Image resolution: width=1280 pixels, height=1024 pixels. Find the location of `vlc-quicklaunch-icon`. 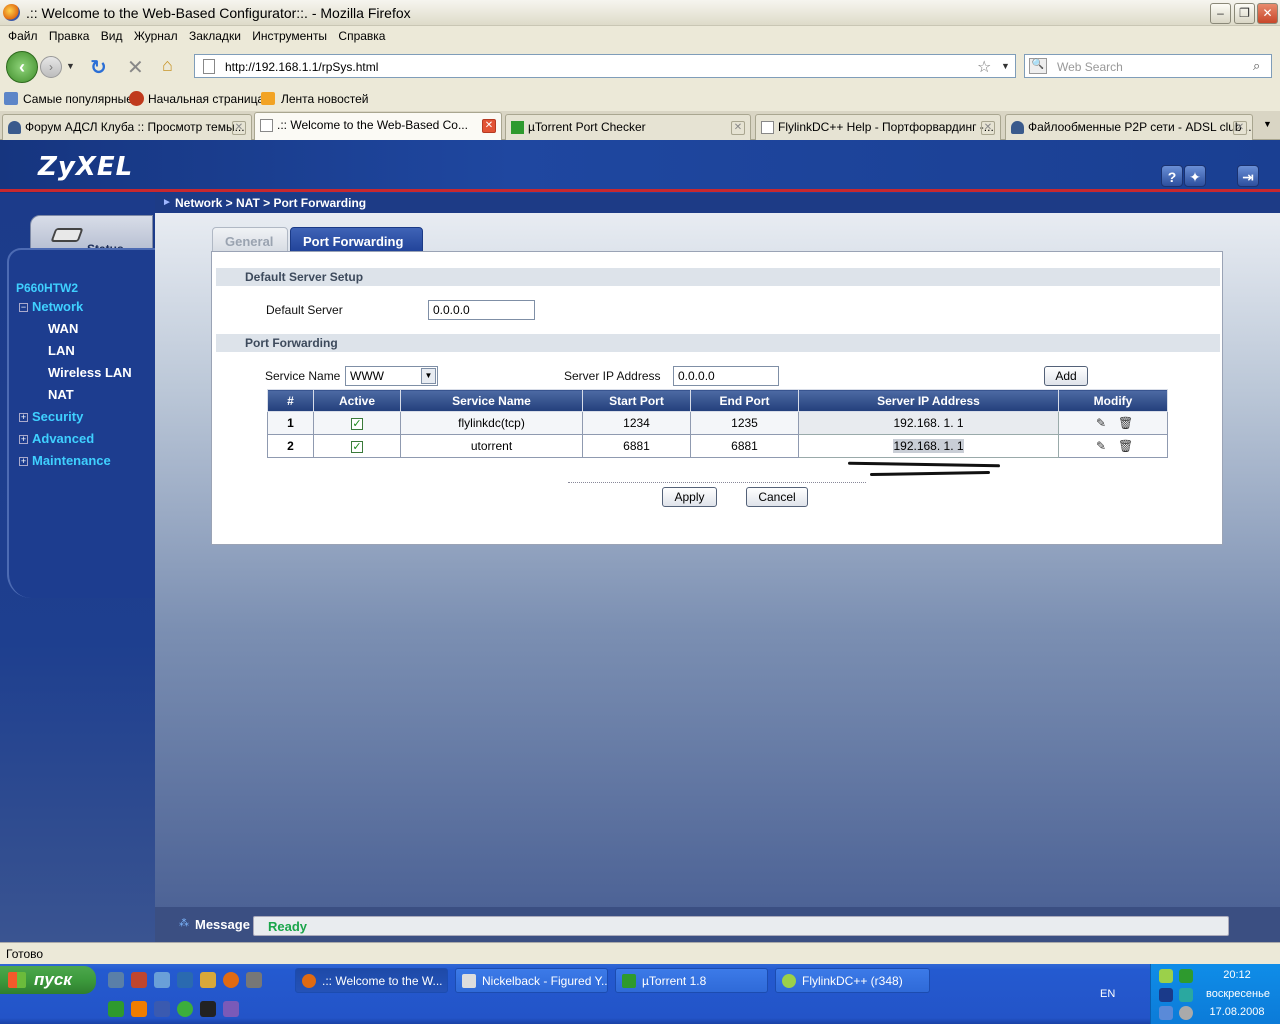

vlc-quicklaunch-icon is located at coordinates (139, 1009).